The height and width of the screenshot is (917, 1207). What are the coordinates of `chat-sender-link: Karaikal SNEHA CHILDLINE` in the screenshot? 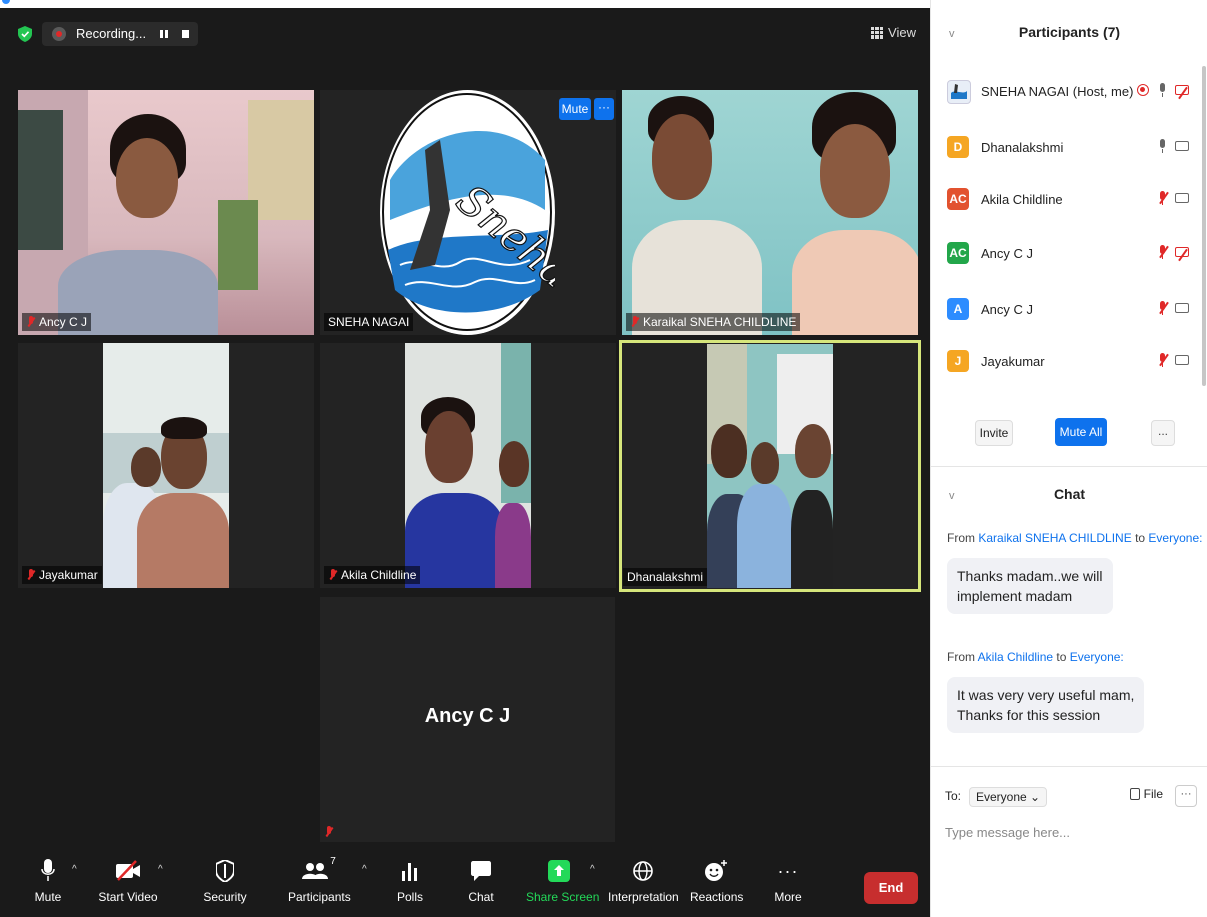 It's located at (1054, 538).